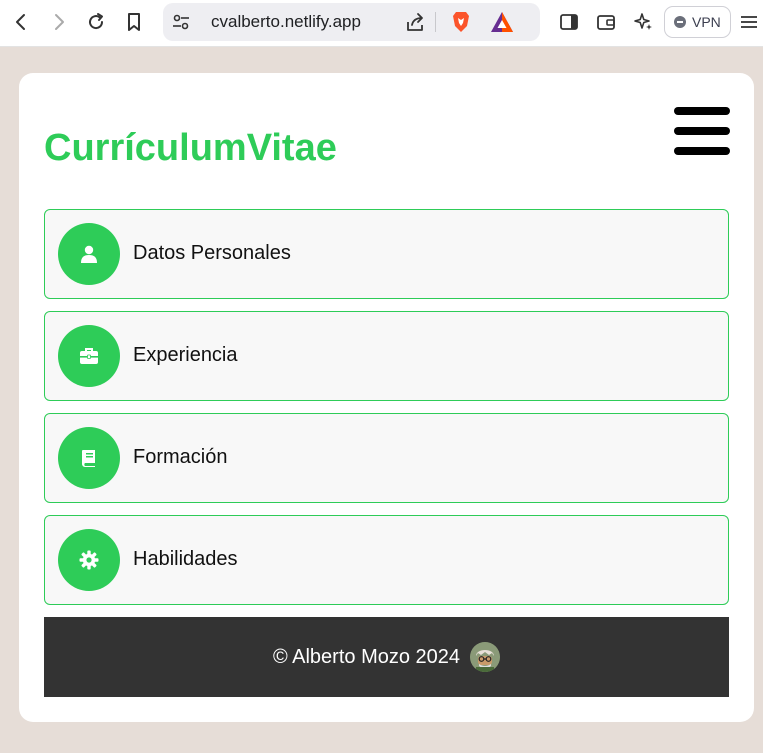 The width and height of the screenshot is (763, 753). I want to click on user-icon, so click(89, 254).